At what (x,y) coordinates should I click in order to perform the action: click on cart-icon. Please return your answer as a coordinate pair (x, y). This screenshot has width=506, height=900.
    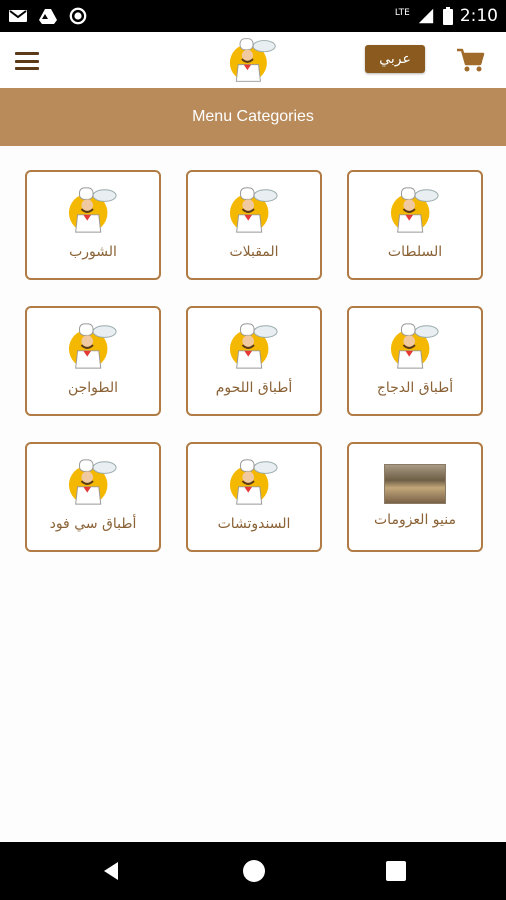
    Looking at the image, I should click on (470, 60).